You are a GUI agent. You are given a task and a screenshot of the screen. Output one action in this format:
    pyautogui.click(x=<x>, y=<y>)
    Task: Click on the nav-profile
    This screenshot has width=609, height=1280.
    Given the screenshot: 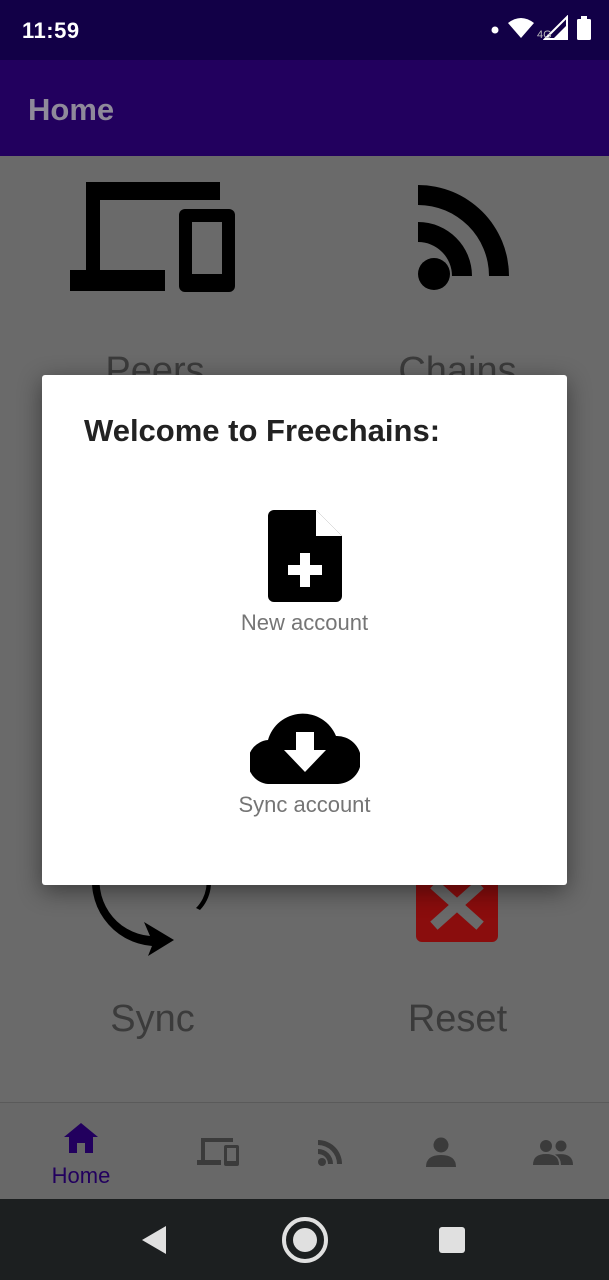 What is the action you would take?
    pyautogui.click(x=441, y=1151)
    